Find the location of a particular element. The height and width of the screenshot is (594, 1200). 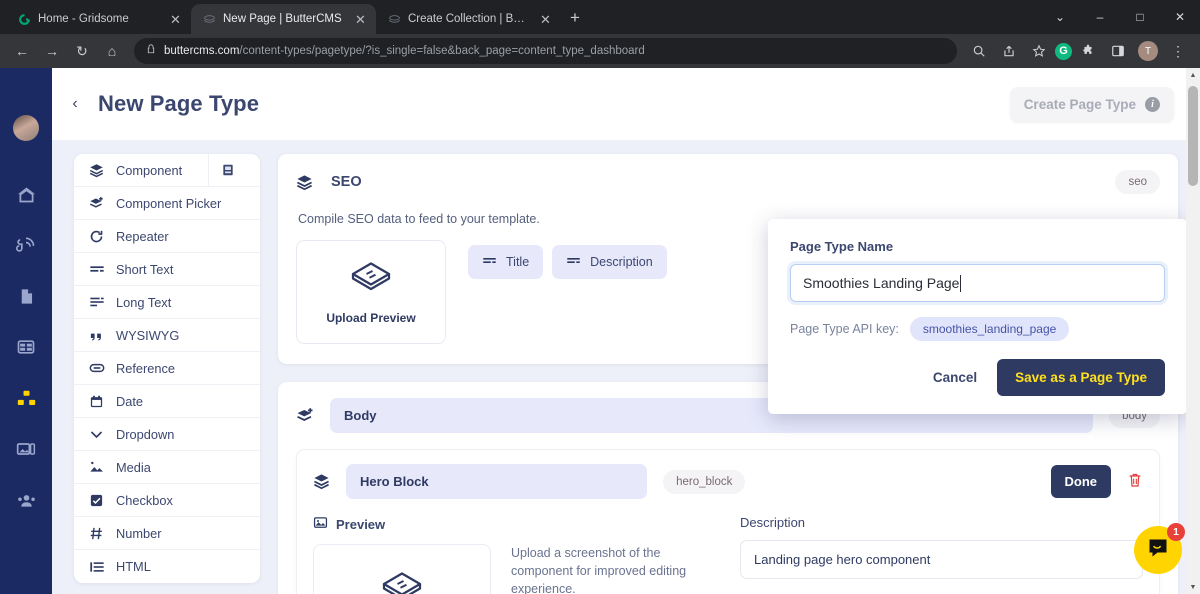

palette-item-date: Date is located at coordinates (167, 401).